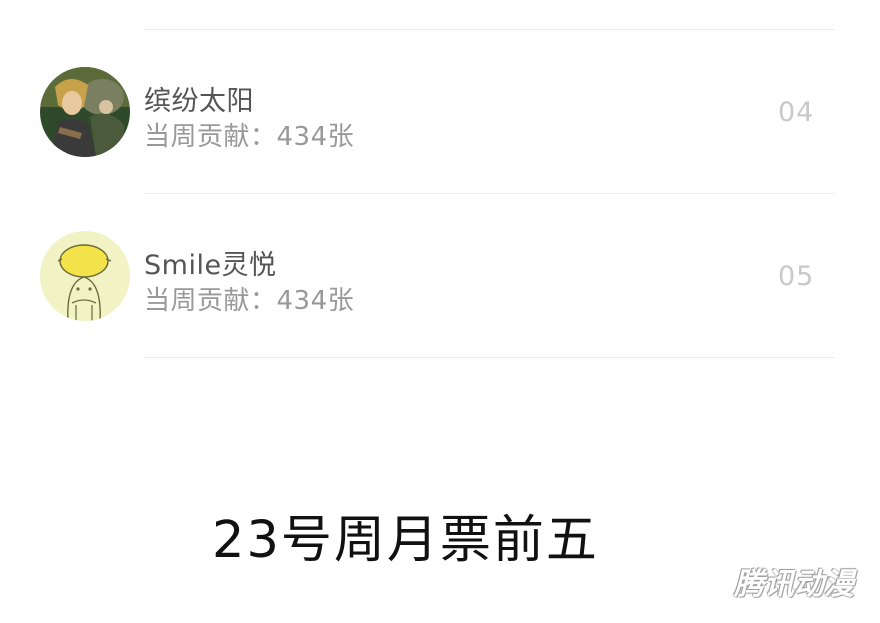 The image size is (880, 623). What do you see at coordinates (199, 101) in the screenshot?
I see `user-name: 缤纷太阳` at bounding box center [199, 101].